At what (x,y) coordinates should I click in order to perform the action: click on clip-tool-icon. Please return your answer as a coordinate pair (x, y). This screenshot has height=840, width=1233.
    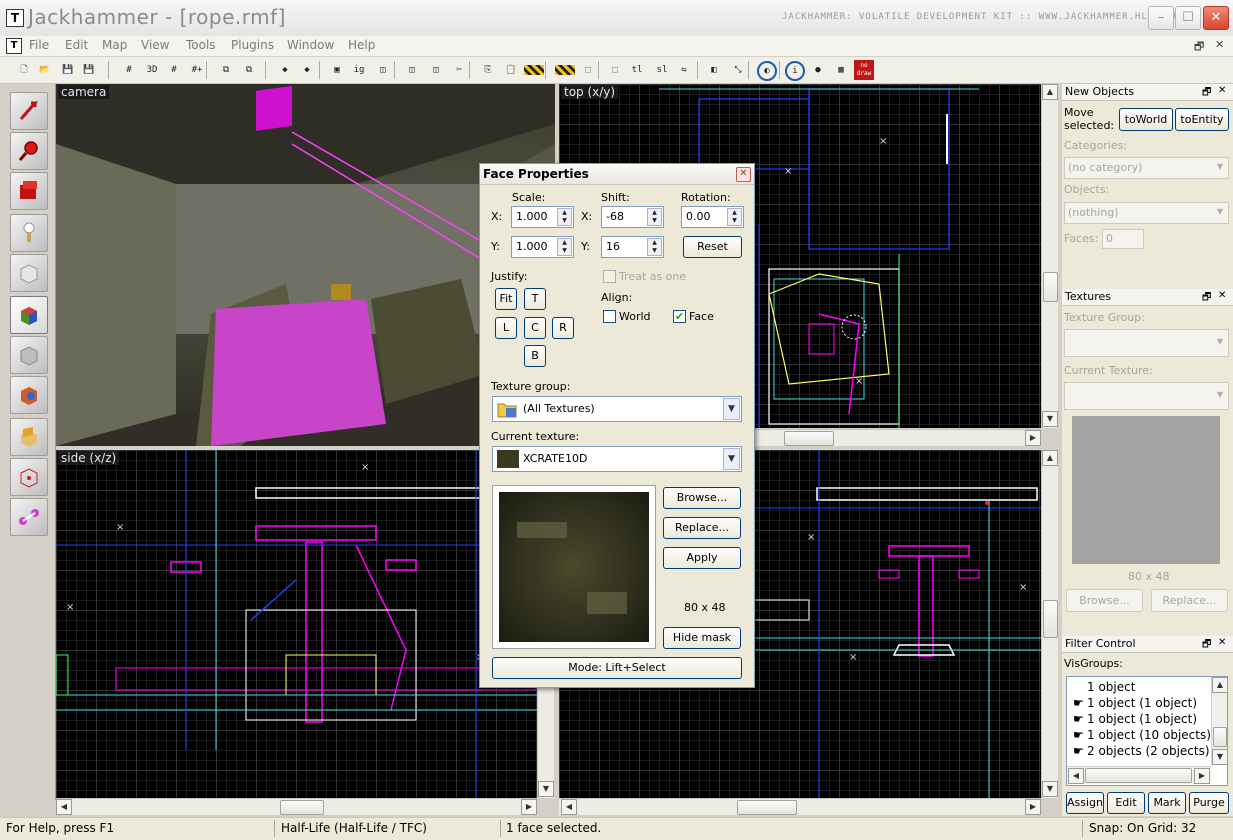
    Looking at the image, I should click on (29, 477).